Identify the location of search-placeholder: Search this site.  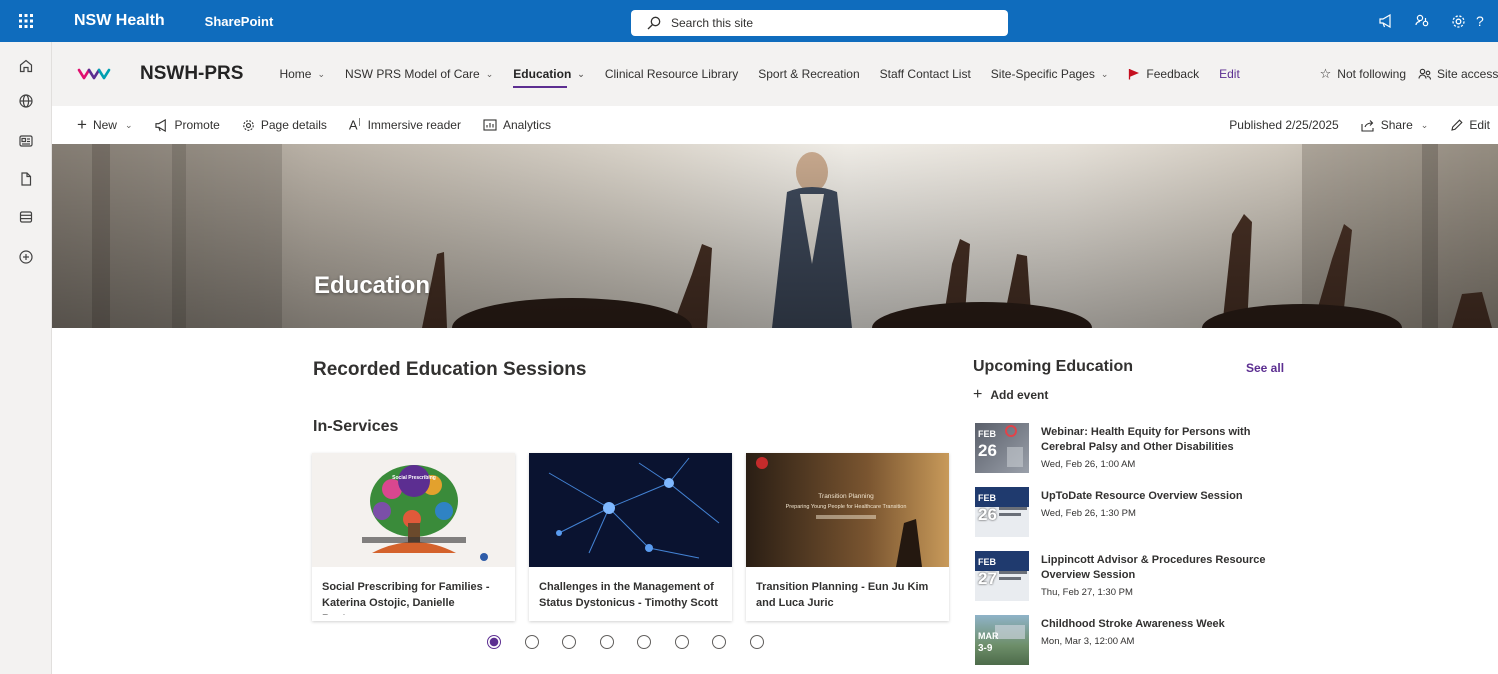
(712, 23).